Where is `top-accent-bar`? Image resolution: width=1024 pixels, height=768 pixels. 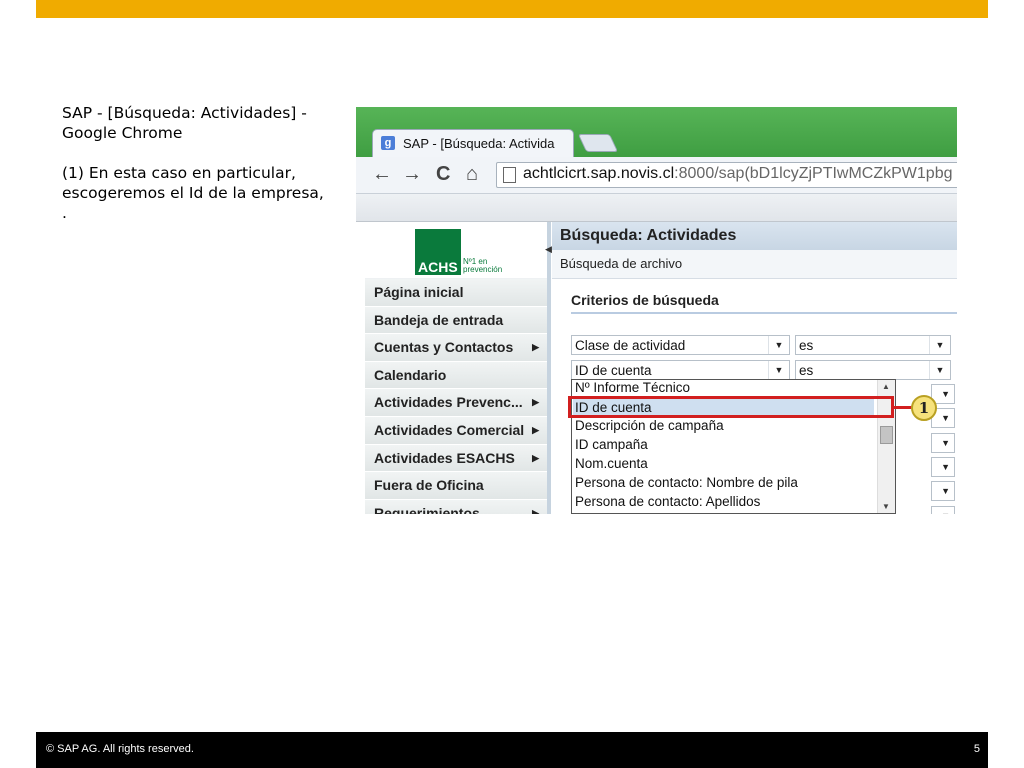 top-accent-bar is located at coordinates (512, 9).